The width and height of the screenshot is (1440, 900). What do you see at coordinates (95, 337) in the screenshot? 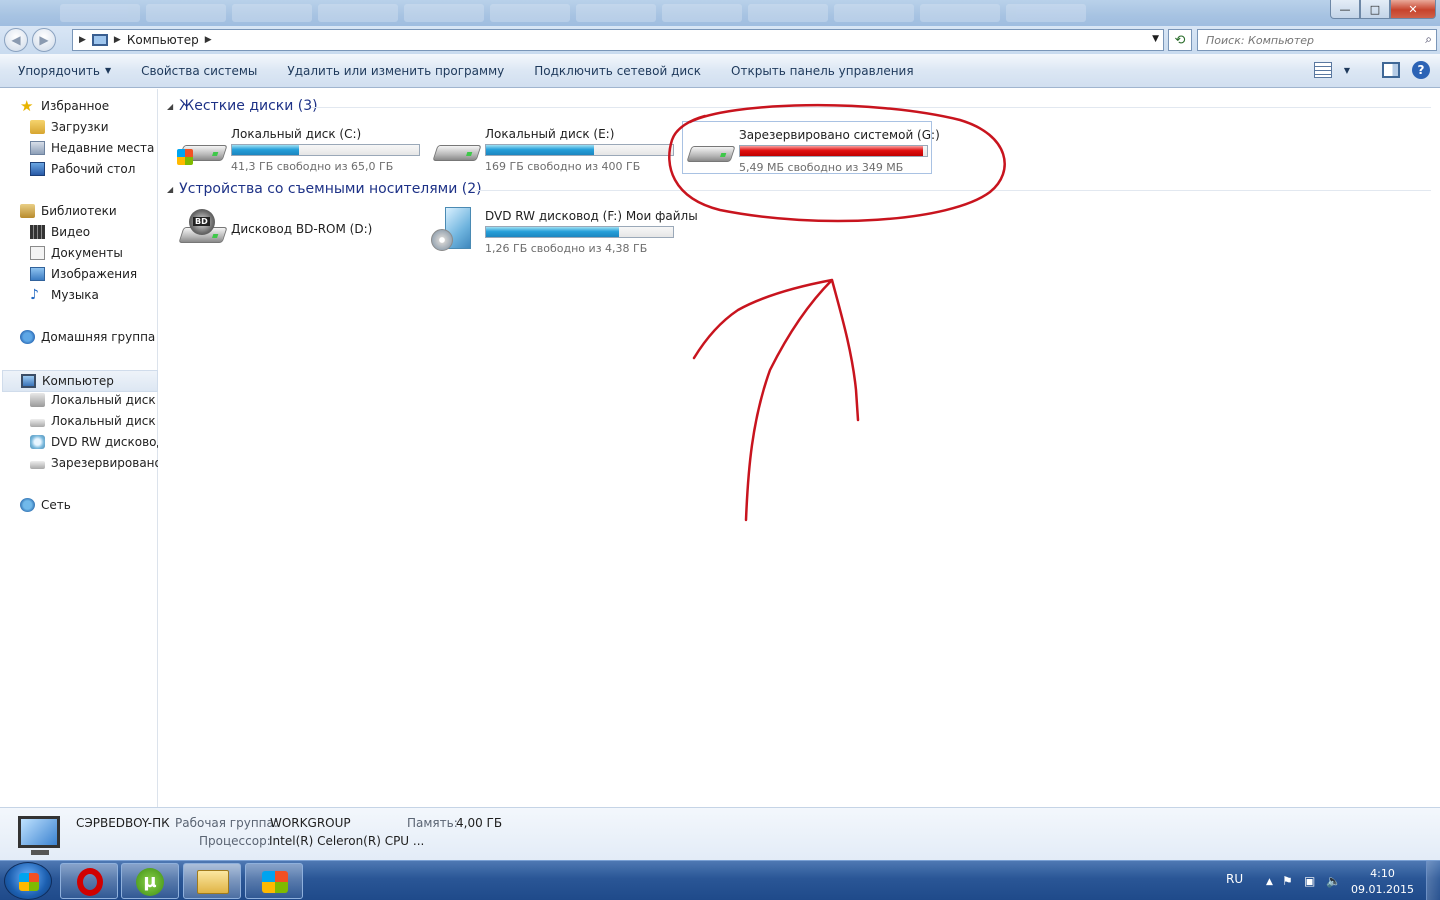
I see `sidebar-item-homegroup: Домашняя группа` at bounding box center [95, 337].